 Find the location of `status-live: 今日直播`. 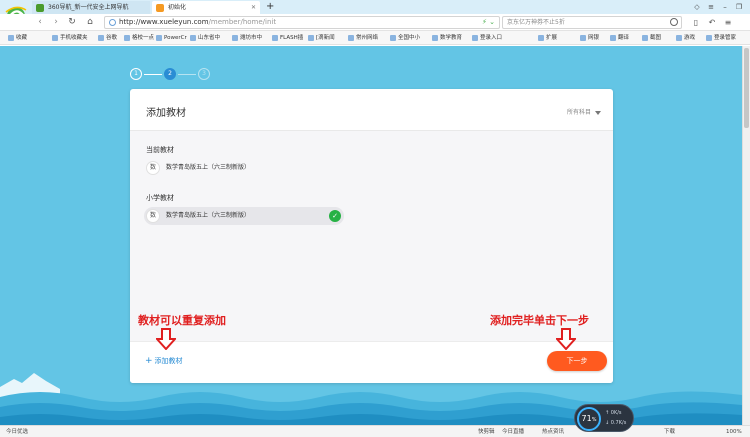

status-live: 今日直播 is located at coordinates (513, 431).